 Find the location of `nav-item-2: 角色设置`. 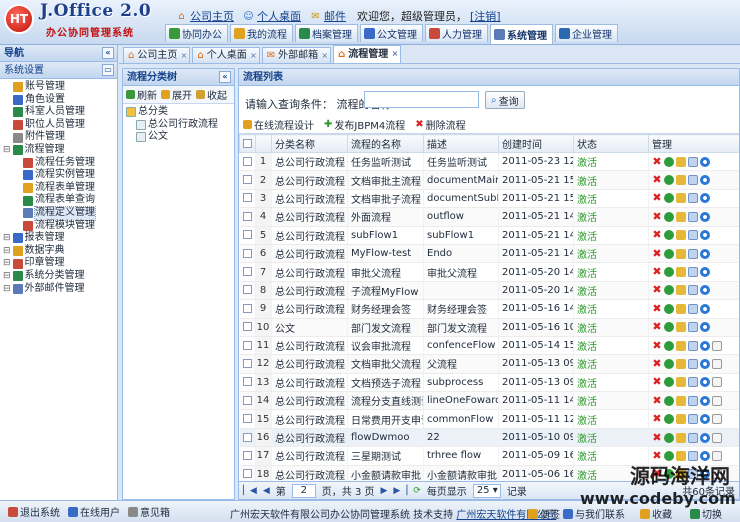

nav-item-2: 角色设置 is located at coordinates (60, 100).